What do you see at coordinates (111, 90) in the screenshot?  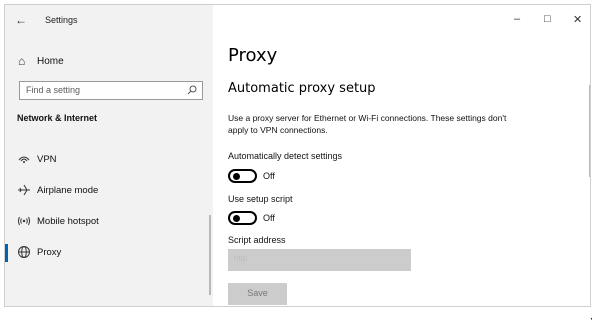 I see `search-input: Find a setting` at bounding box center [111, 90].